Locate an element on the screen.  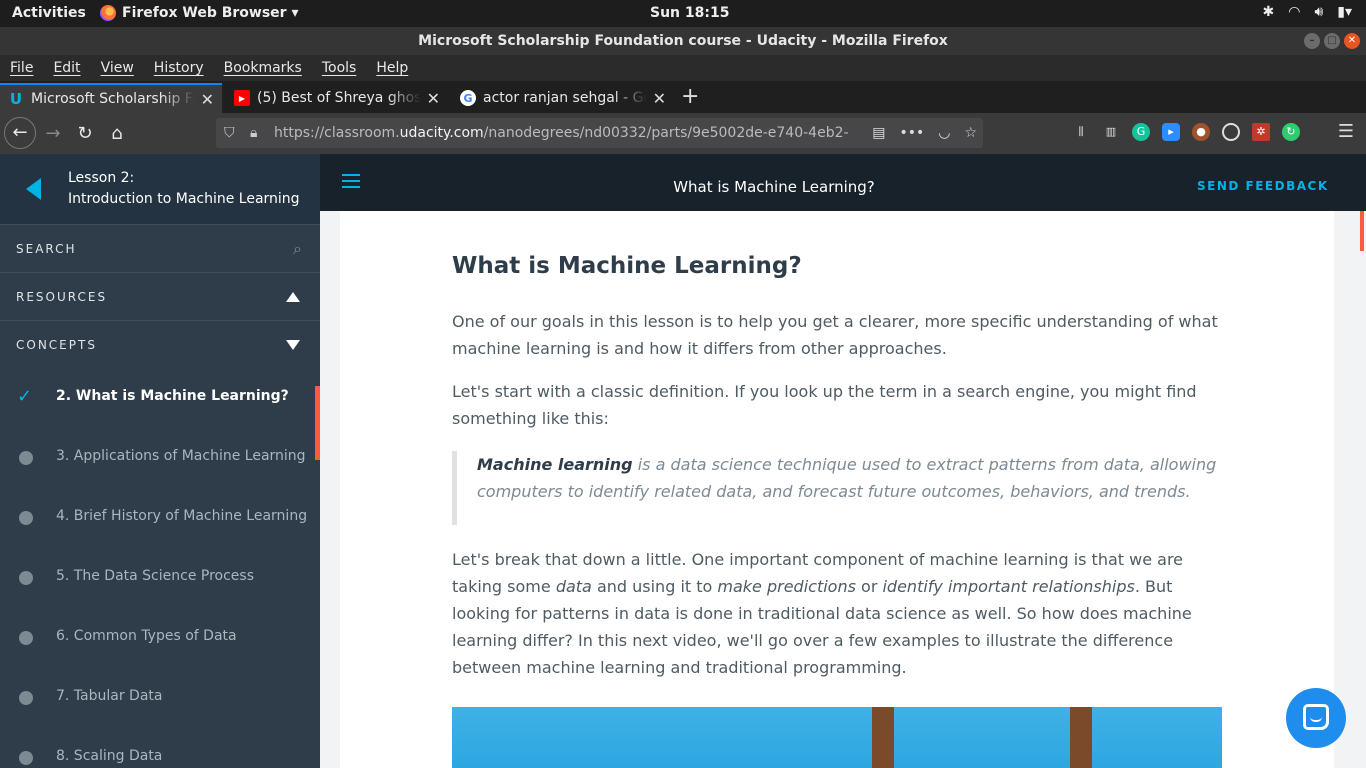
menu-history: History is located at coordinates (179, 68).